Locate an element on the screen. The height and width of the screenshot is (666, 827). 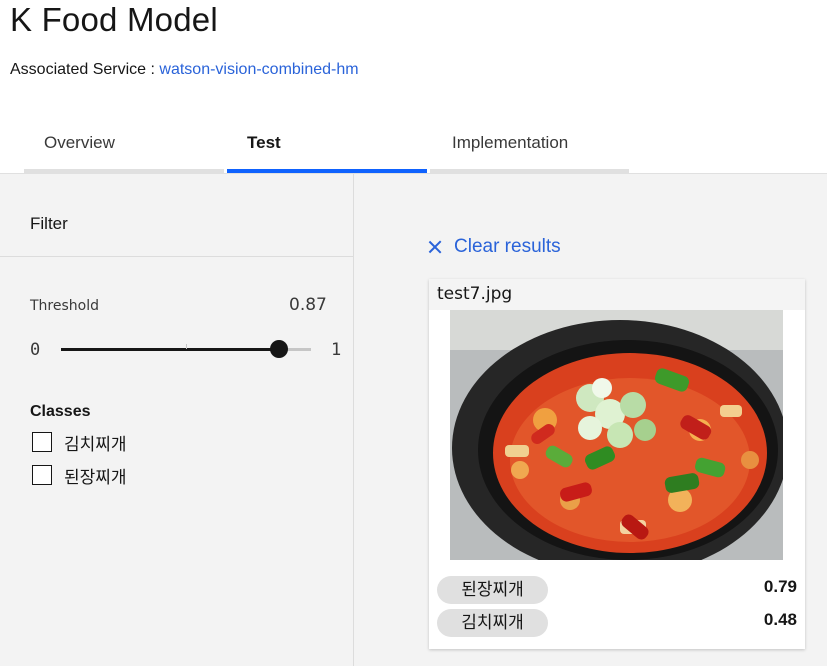
card-filename: test7.jpg is located at coordinates (475, 294).